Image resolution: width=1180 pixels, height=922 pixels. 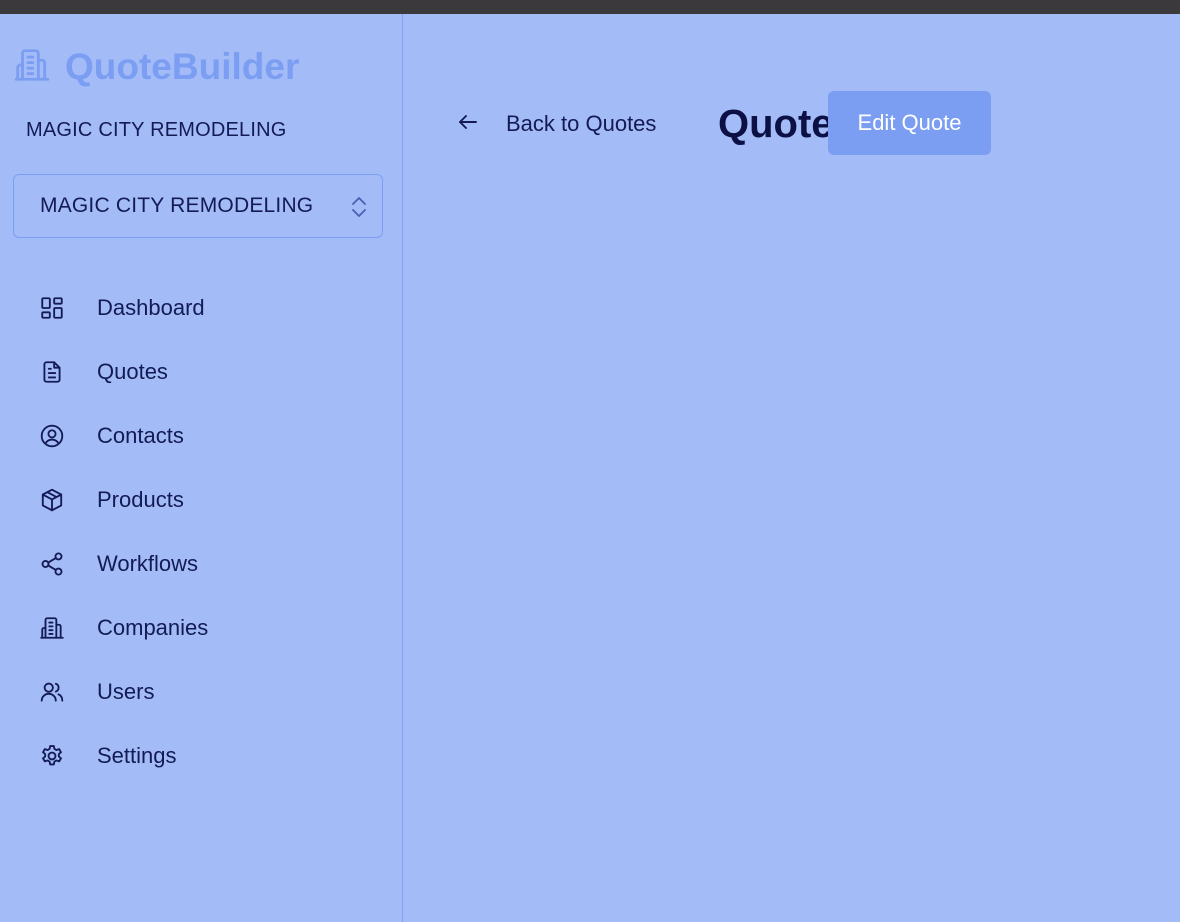 What do you see at coordinates (132, 371) in the screenshot?
I see `sidebar-item-label: Quotes` at bounding box center [132, 371].